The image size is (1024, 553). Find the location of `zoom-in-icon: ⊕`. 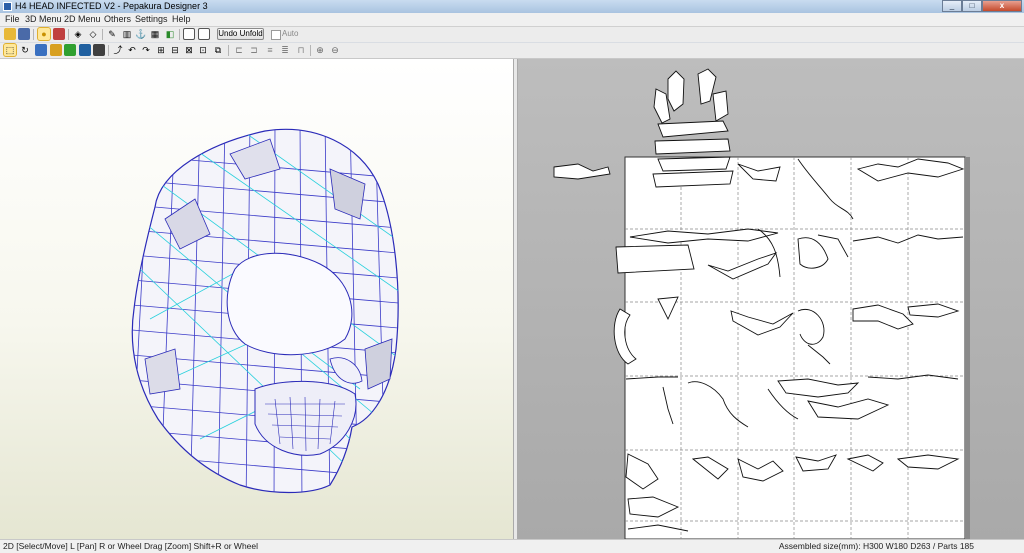

zoom-in-icon: ⊕ is located at coordinates (320, 50).